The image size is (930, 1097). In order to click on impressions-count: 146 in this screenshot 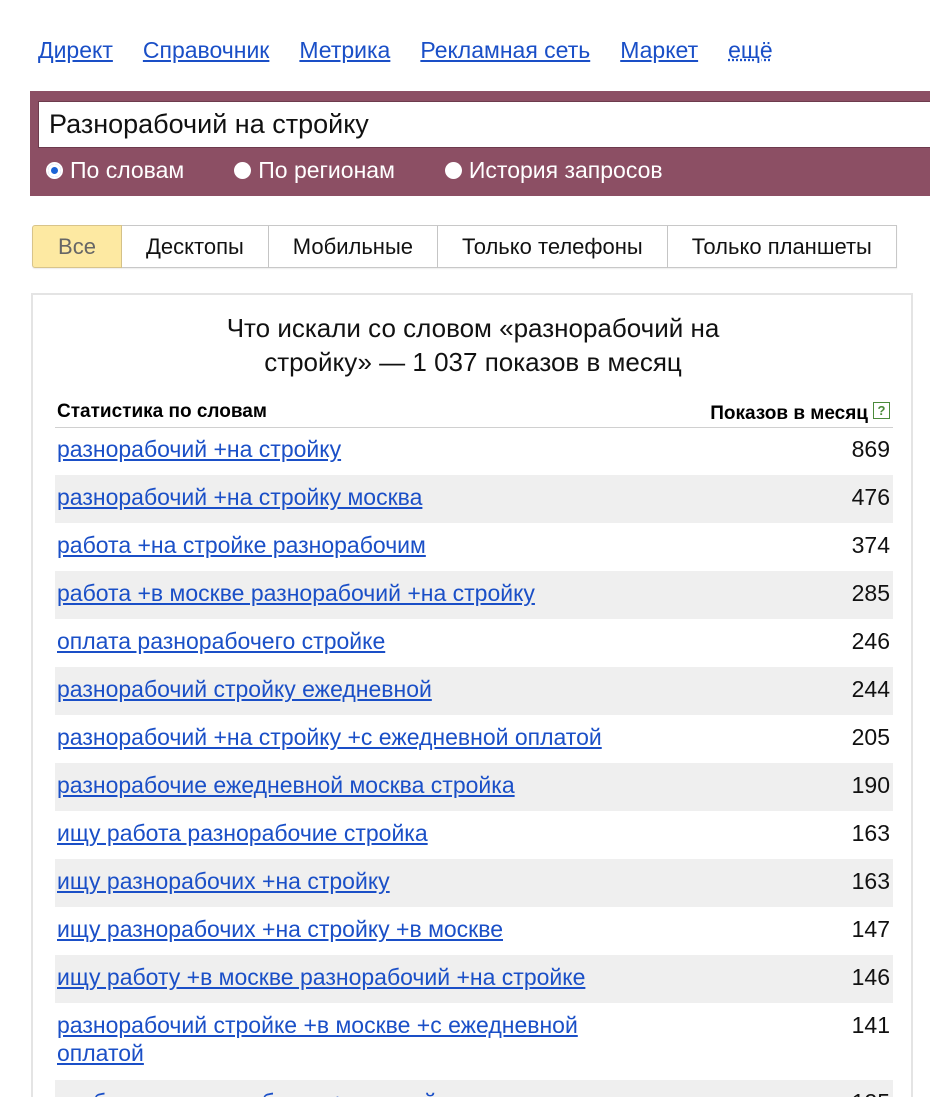, I will do `click(870, 977)`.